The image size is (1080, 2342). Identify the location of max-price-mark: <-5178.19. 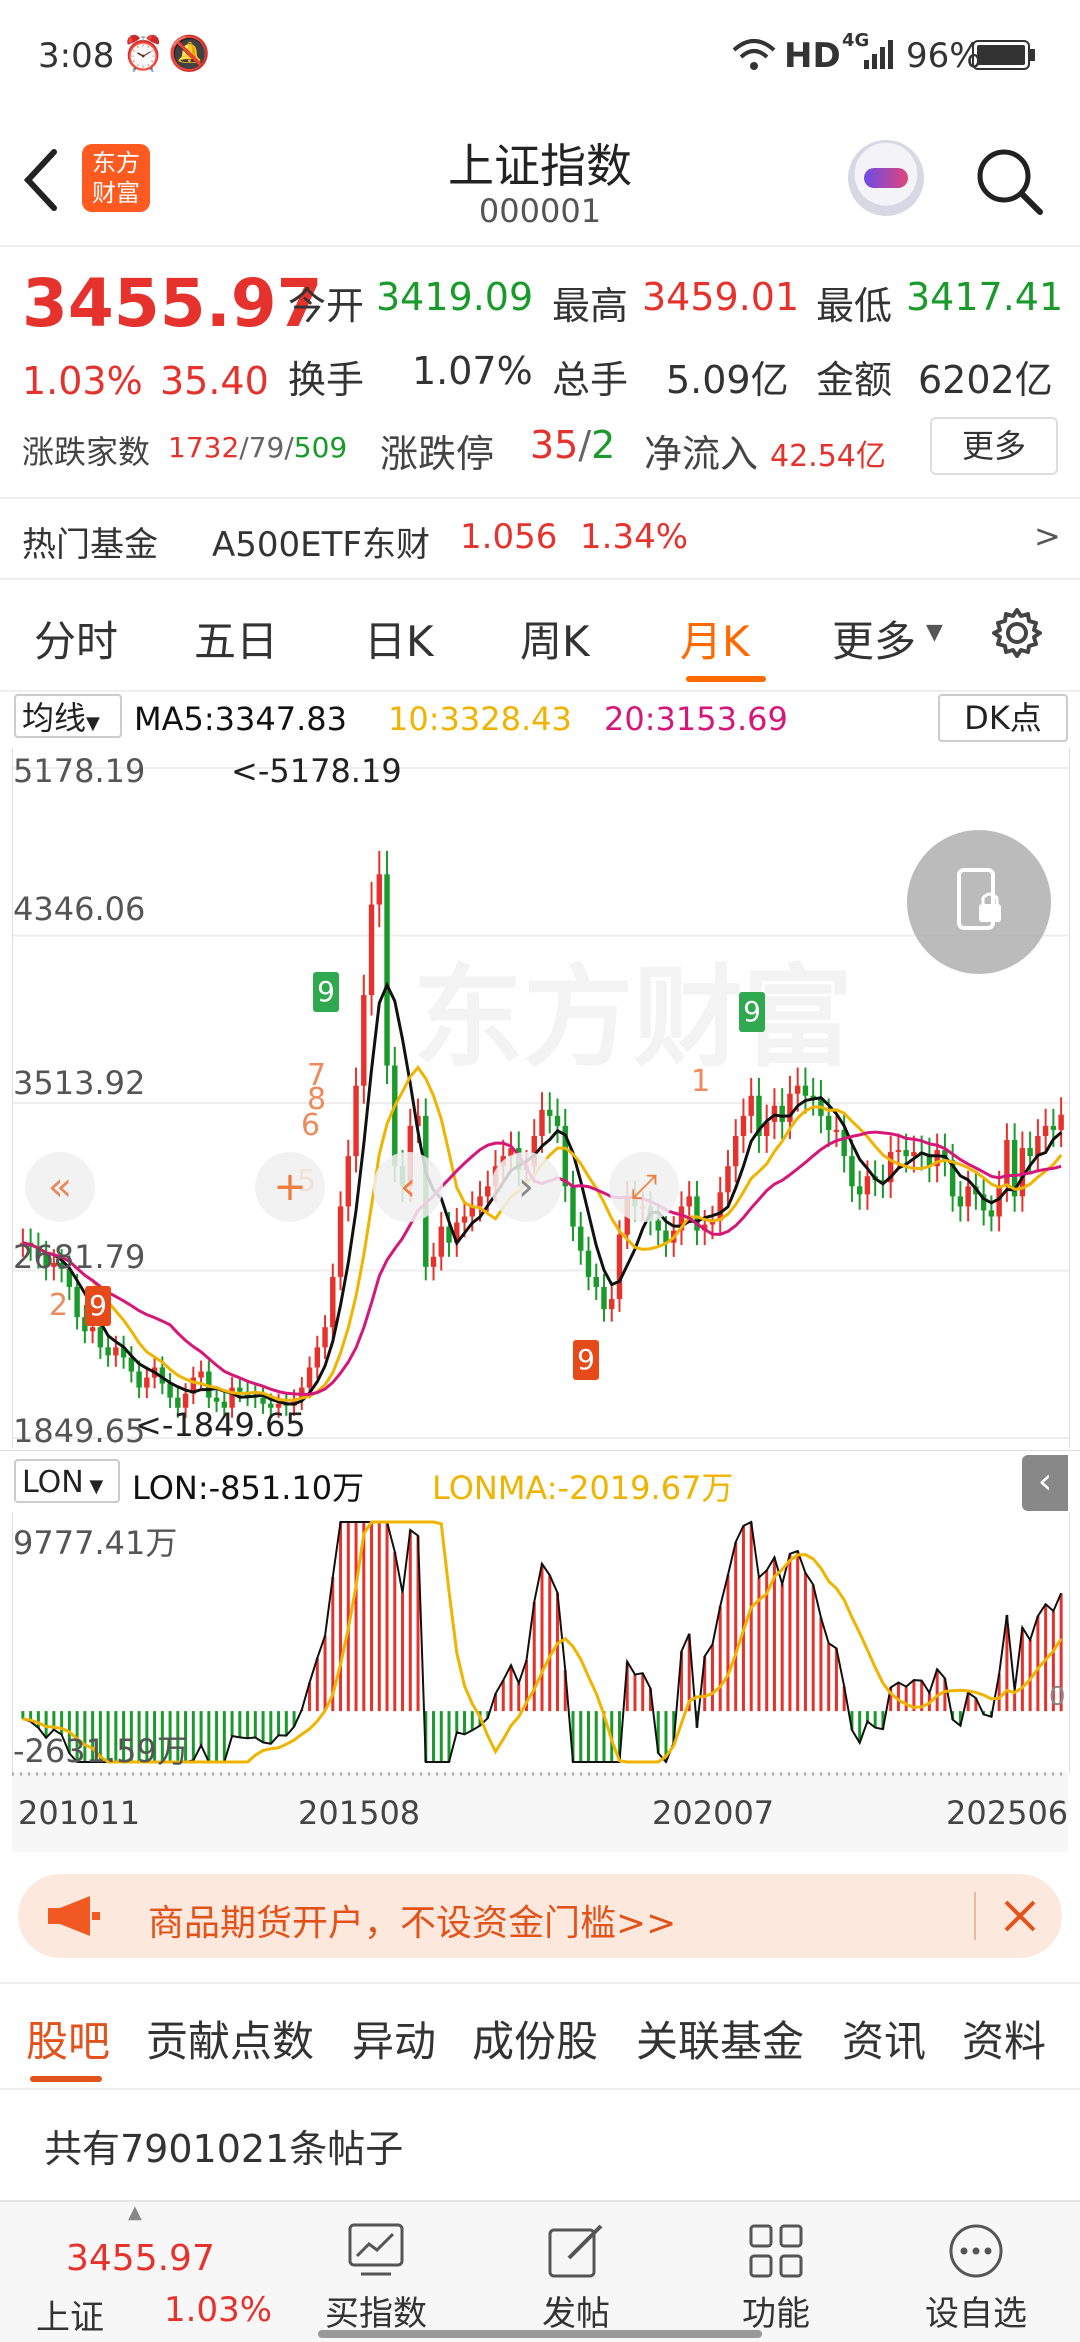
(316, 771).